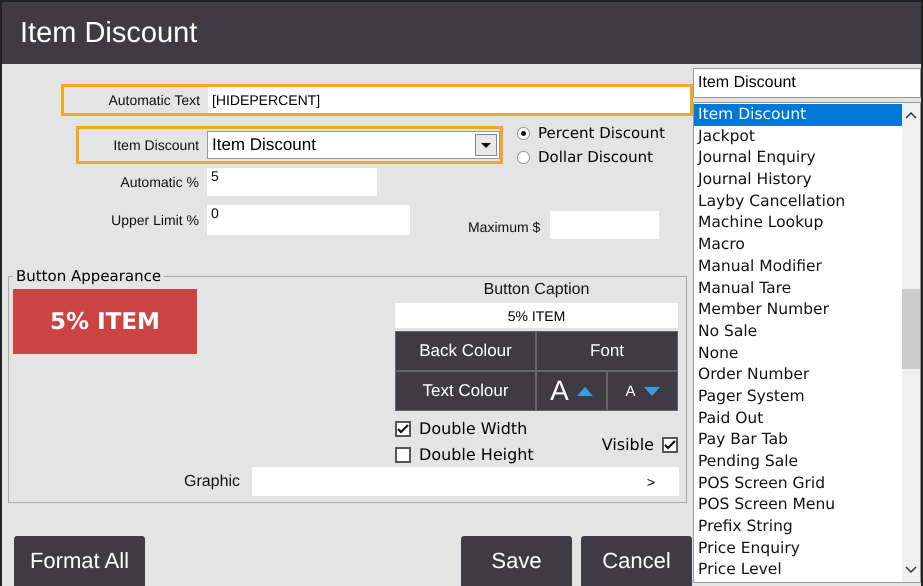  Describe the element at coordinates (652, 391) in the screenshot. I see `triangle-down-icon` at that location.